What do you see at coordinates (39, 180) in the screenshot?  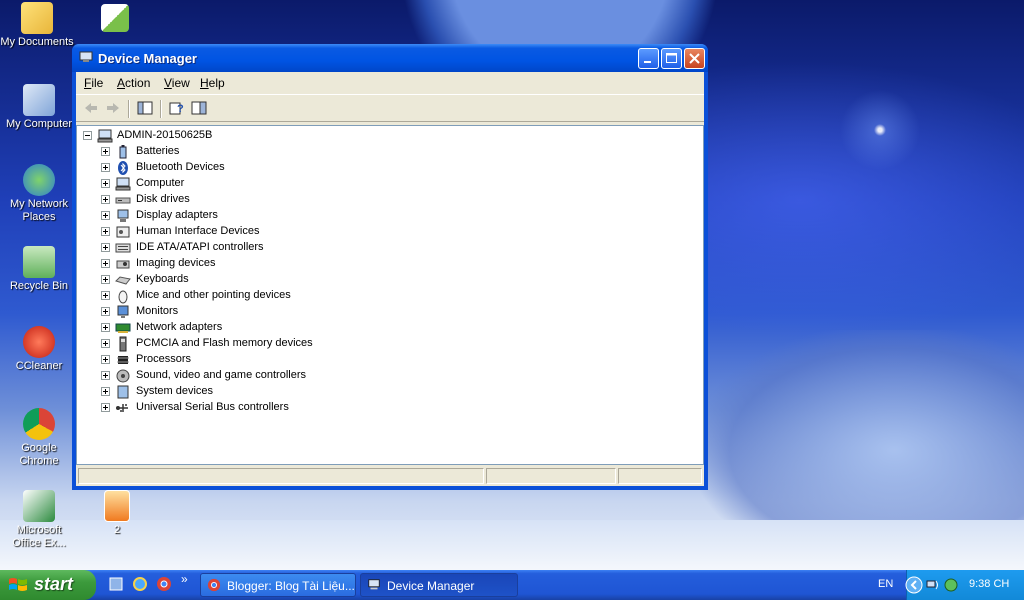 I see `network-globe-icon` at bounding box center [39, 180].